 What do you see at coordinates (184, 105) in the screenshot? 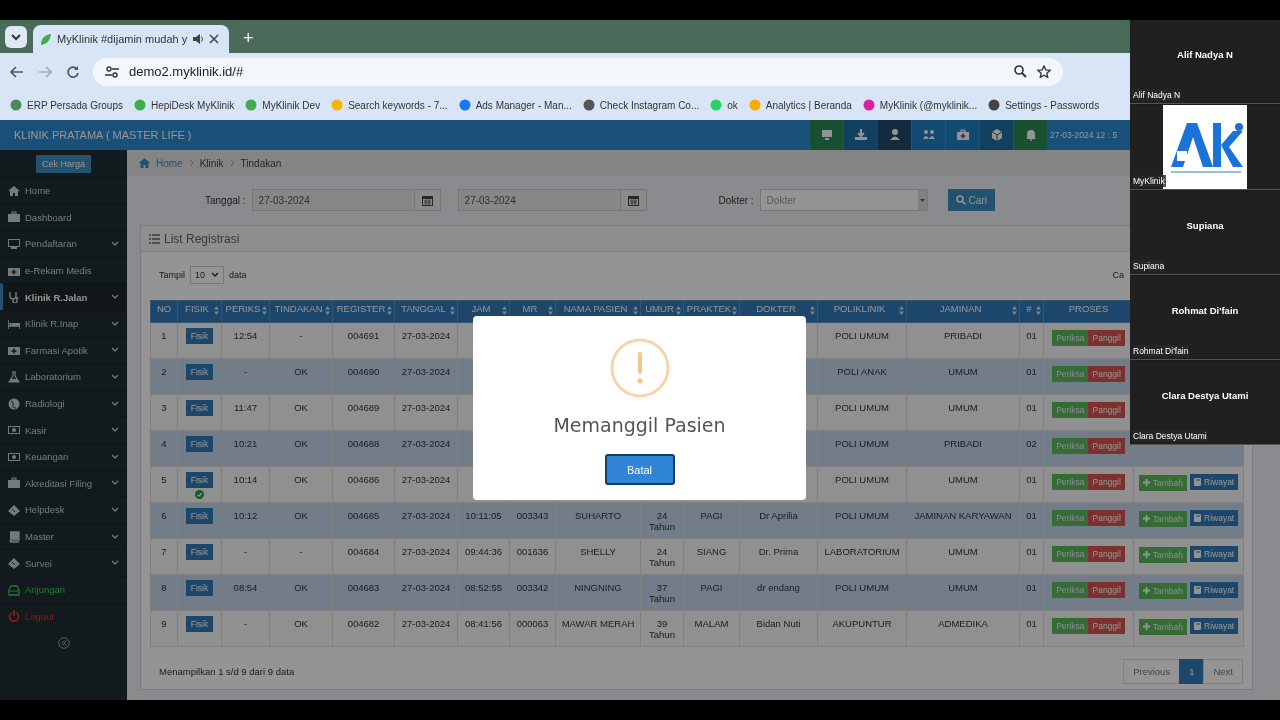
I see `bookmark-link: HepiDesk MyKlinik` at bounding box center [184, 105].